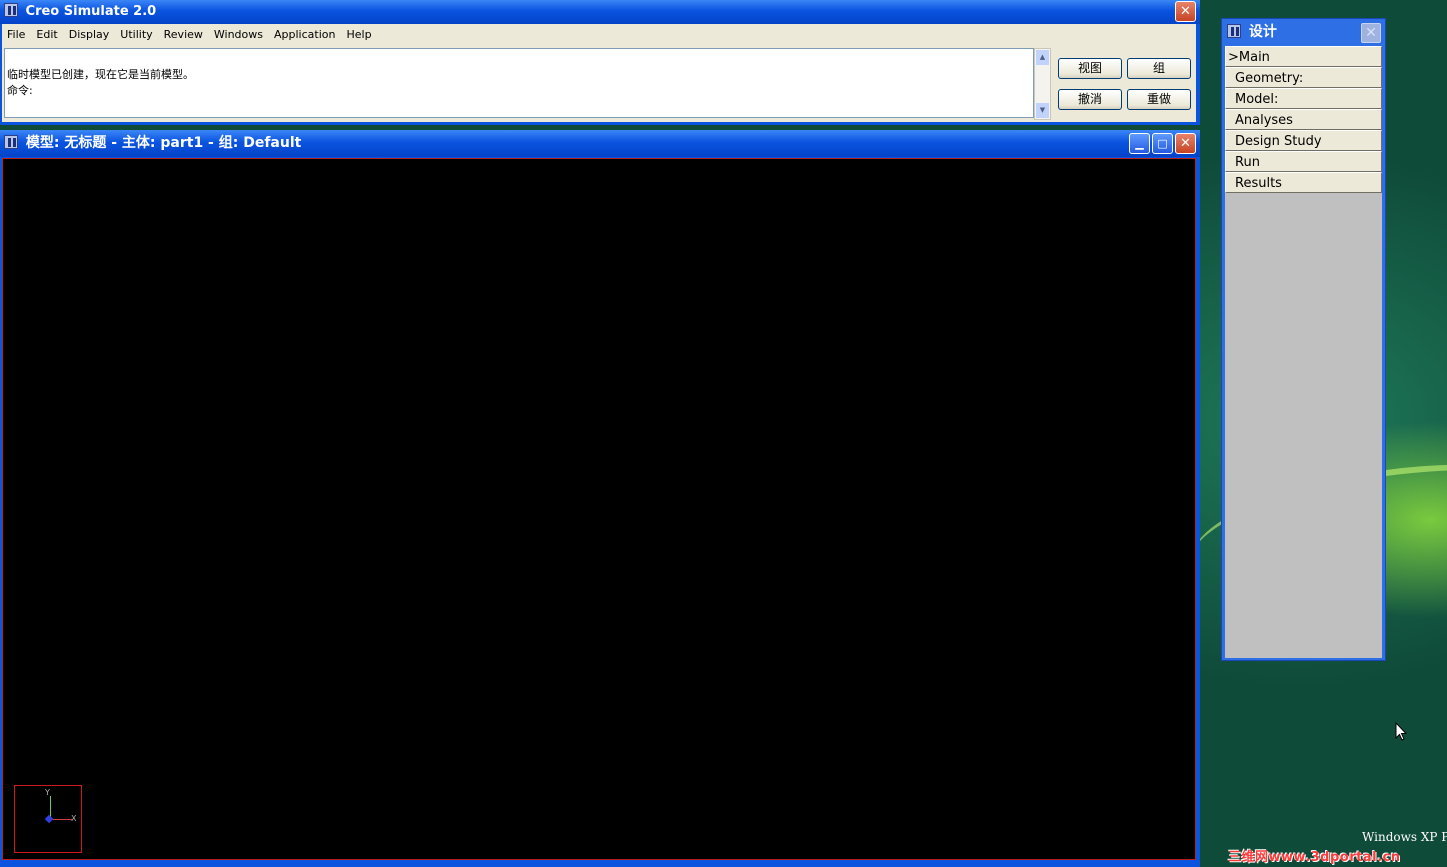 The image size is (1447, 867). What do you see at coordinates (47, 792) in the screenshot?
I see `y-axis-label: Y` at bounding box center [47, 792].